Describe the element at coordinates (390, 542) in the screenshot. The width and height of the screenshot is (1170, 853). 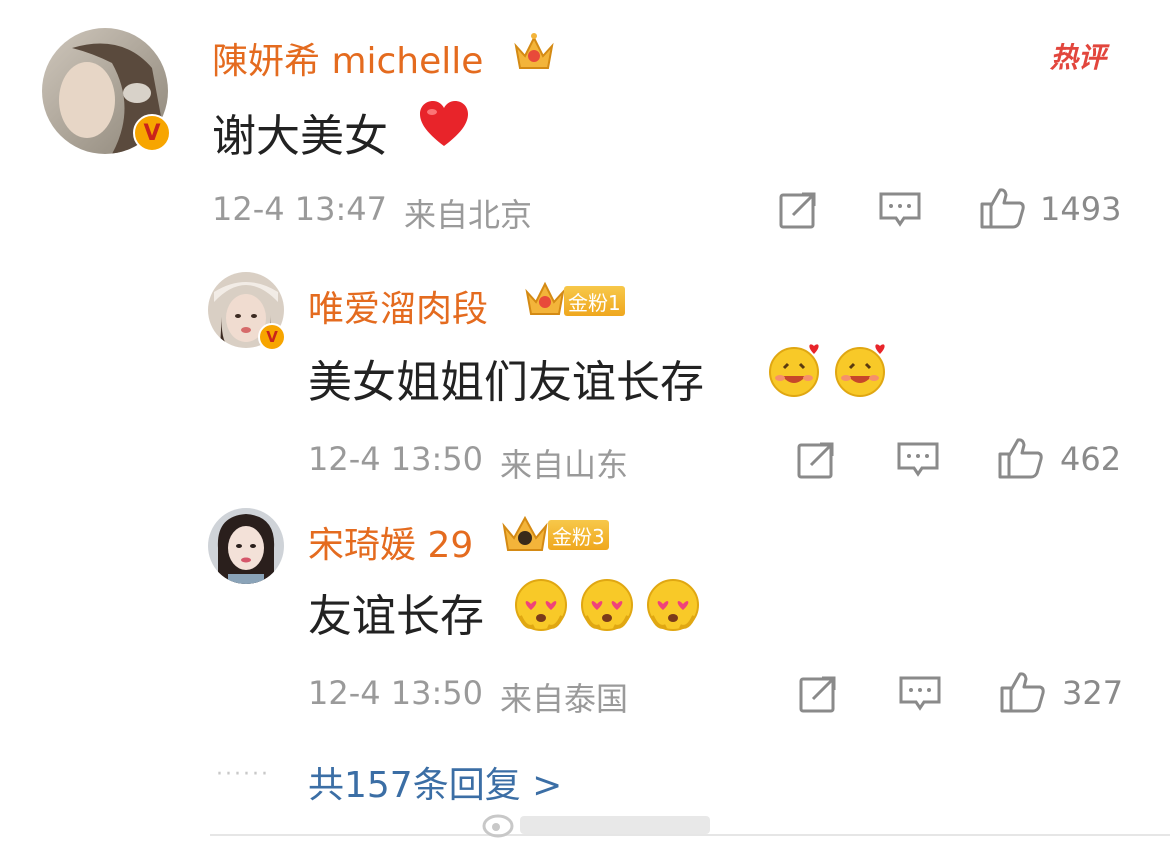
I see `comment-username: 宋琦媛 29` at that location.